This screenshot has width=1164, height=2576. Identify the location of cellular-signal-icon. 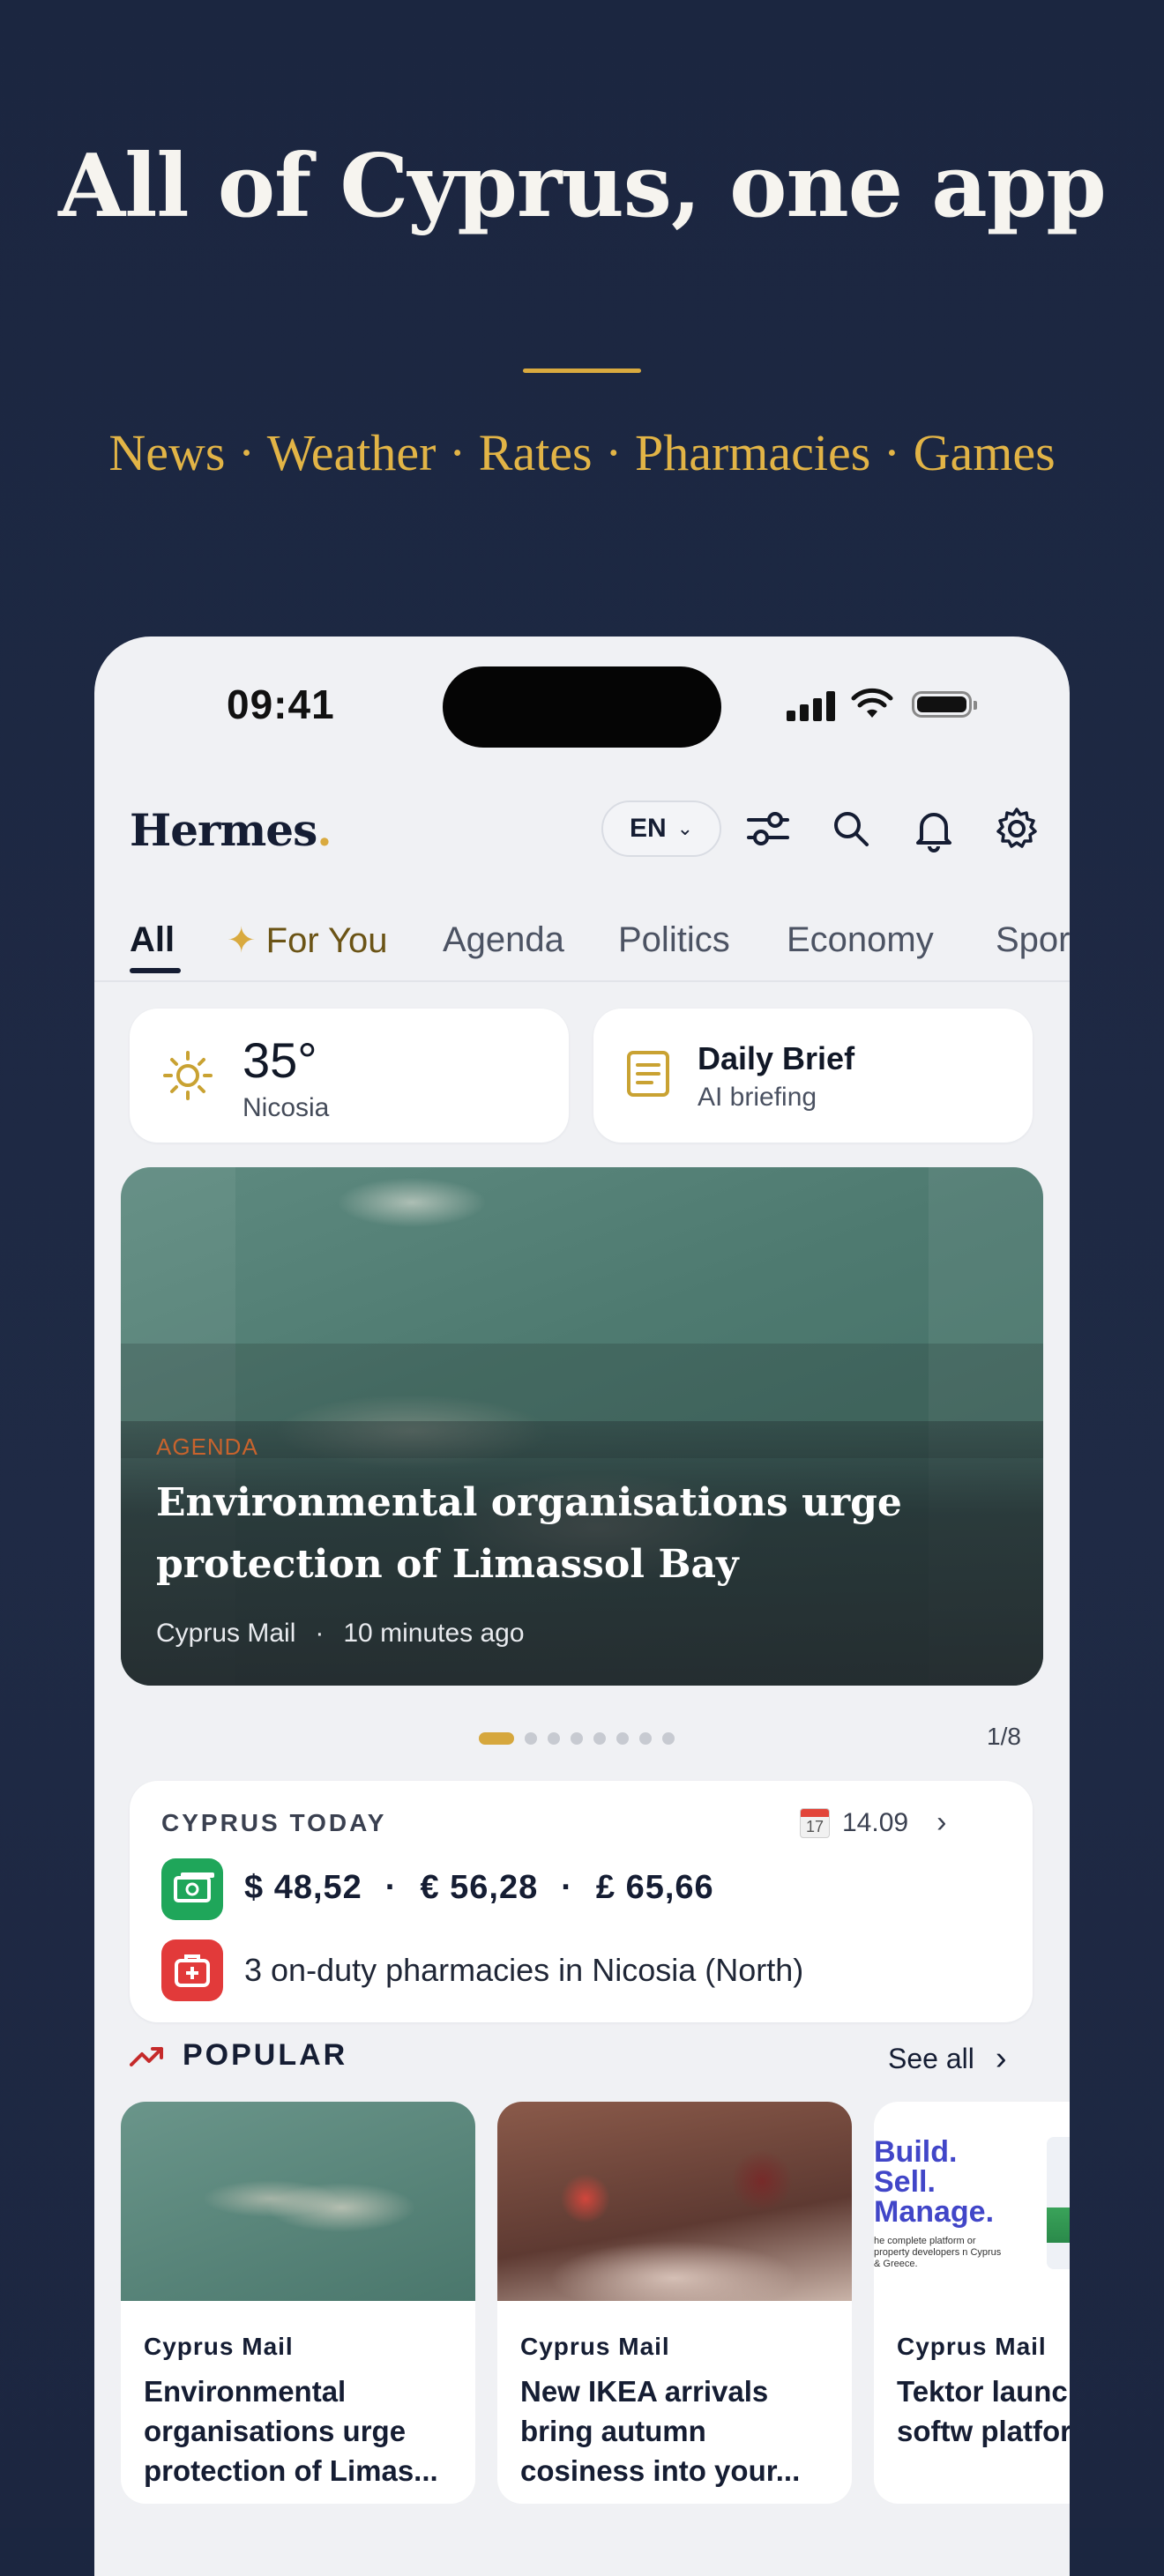
(813, 705).